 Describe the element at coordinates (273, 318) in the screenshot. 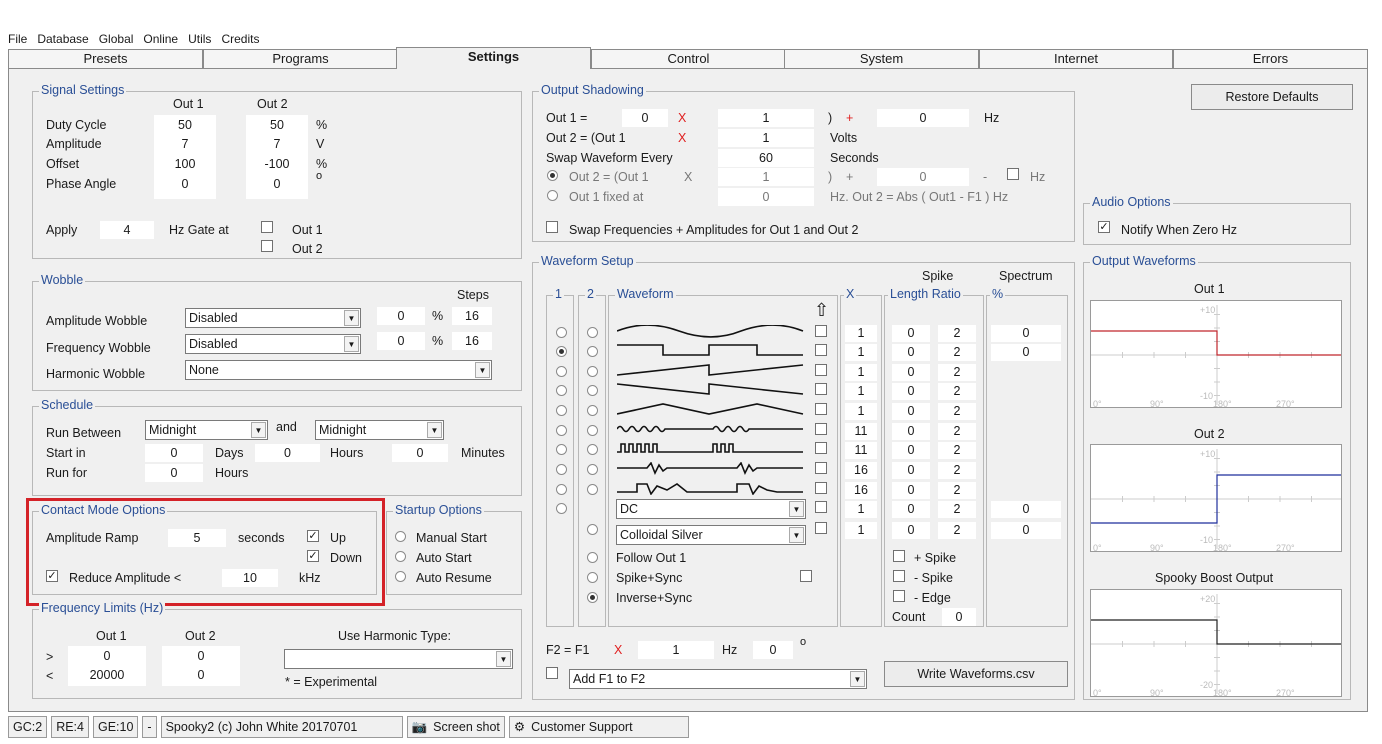

I see `amplitude-wobble-select: Disabled ▼` at that location.